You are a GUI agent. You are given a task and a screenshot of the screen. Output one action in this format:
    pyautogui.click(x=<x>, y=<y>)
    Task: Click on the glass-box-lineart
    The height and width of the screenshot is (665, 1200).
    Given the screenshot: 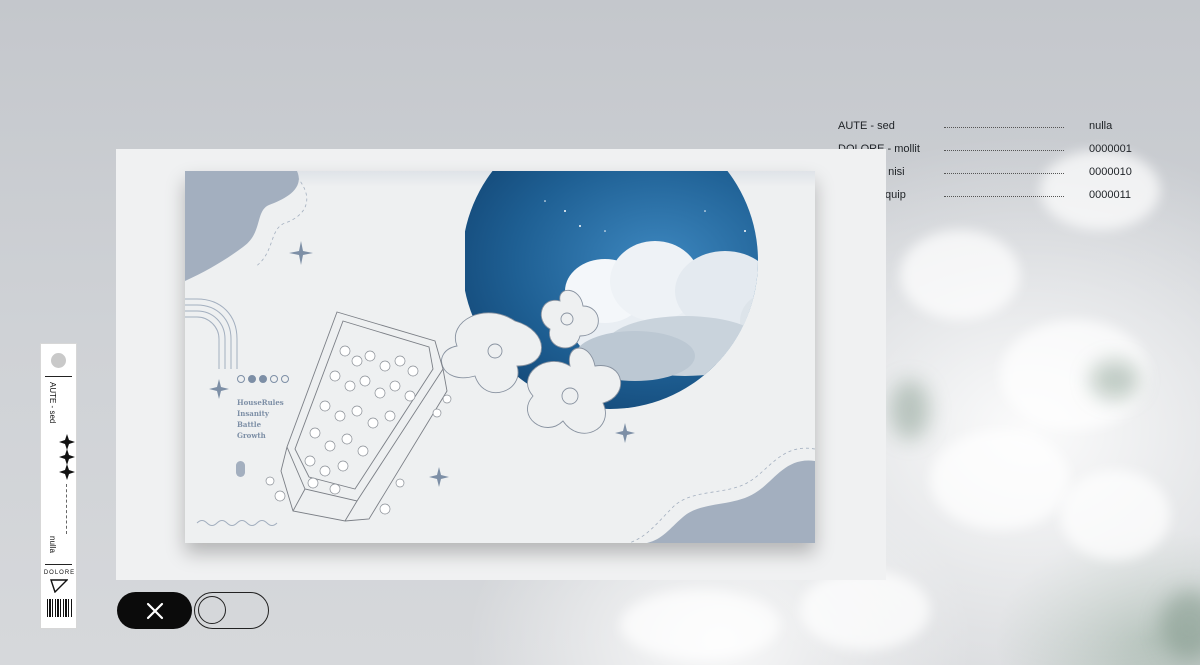 What is the action you would take?
    pyautogui.click(x=364, y=416)
    